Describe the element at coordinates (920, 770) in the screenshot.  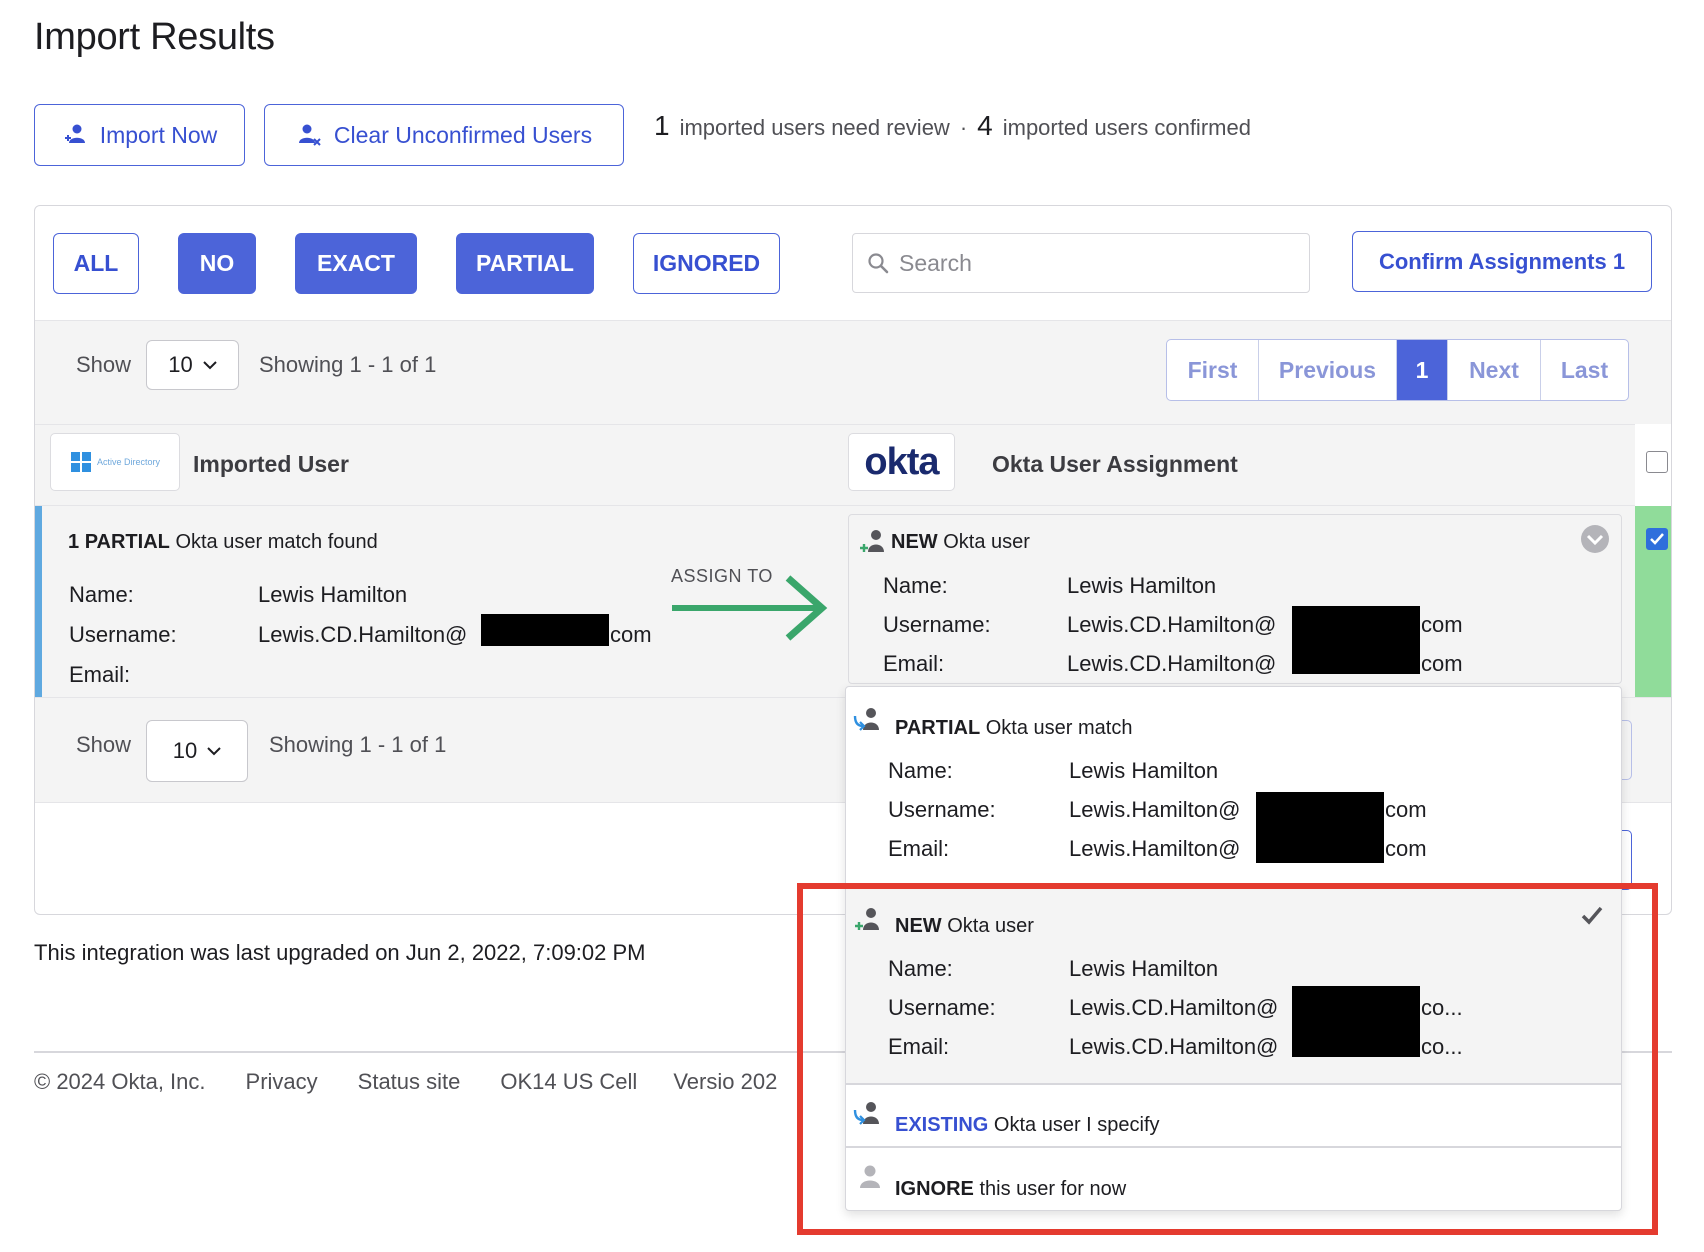
I see `partial-name-label: Name:` at that location.